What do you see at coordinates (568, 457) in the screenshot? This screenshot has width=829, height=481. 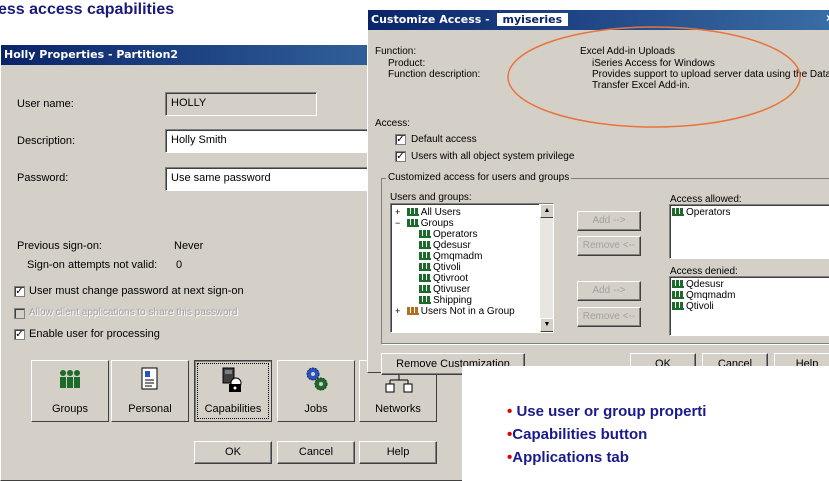 I see `bullet-3: •Applications tab` at bounding box center [568, 457].